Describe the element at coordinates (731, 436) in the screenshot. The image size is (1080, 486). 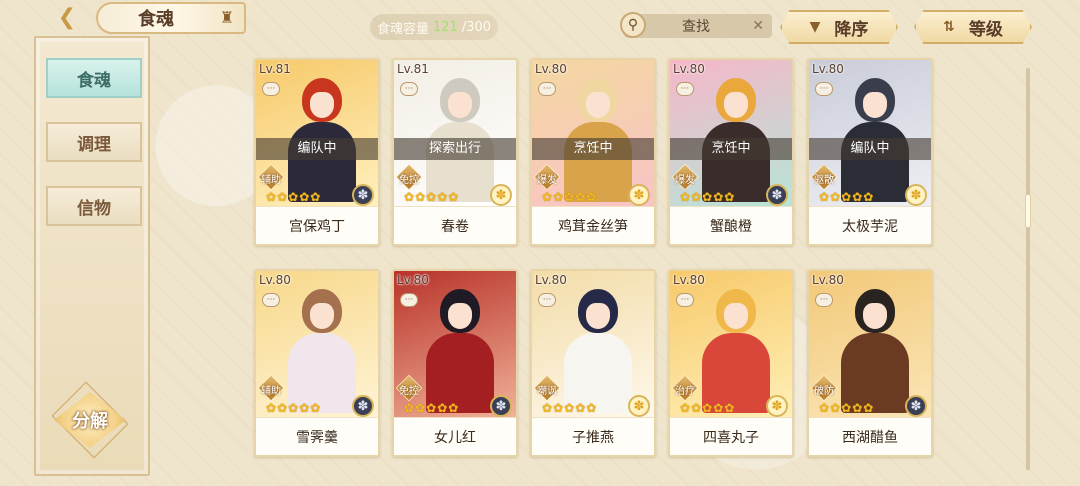
I see `character-name: 四喜丸子` at that location.